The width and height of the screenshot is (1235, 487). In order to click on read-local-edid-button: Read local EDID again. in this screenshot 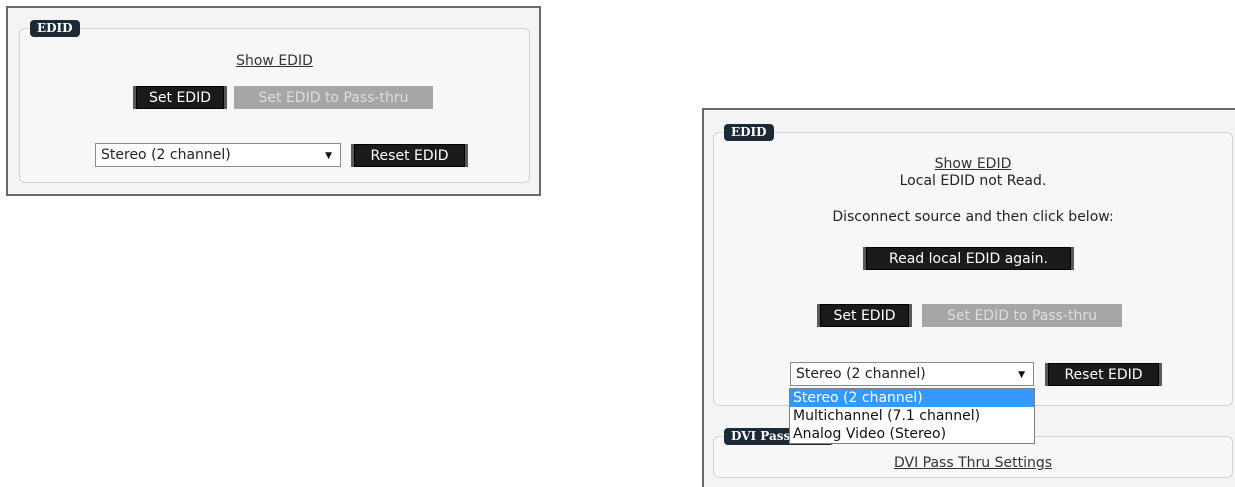, I will do `click(968, 258)`.